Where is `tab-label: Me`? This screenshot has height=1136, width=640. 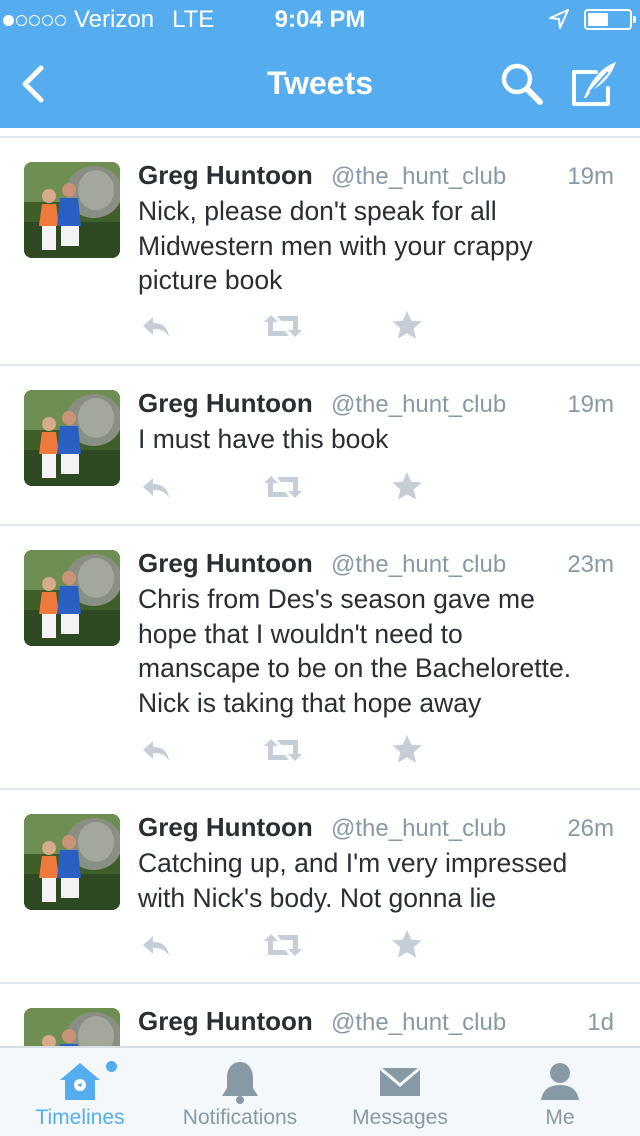
tab-label: Me is located at coordinates (560, 1117).